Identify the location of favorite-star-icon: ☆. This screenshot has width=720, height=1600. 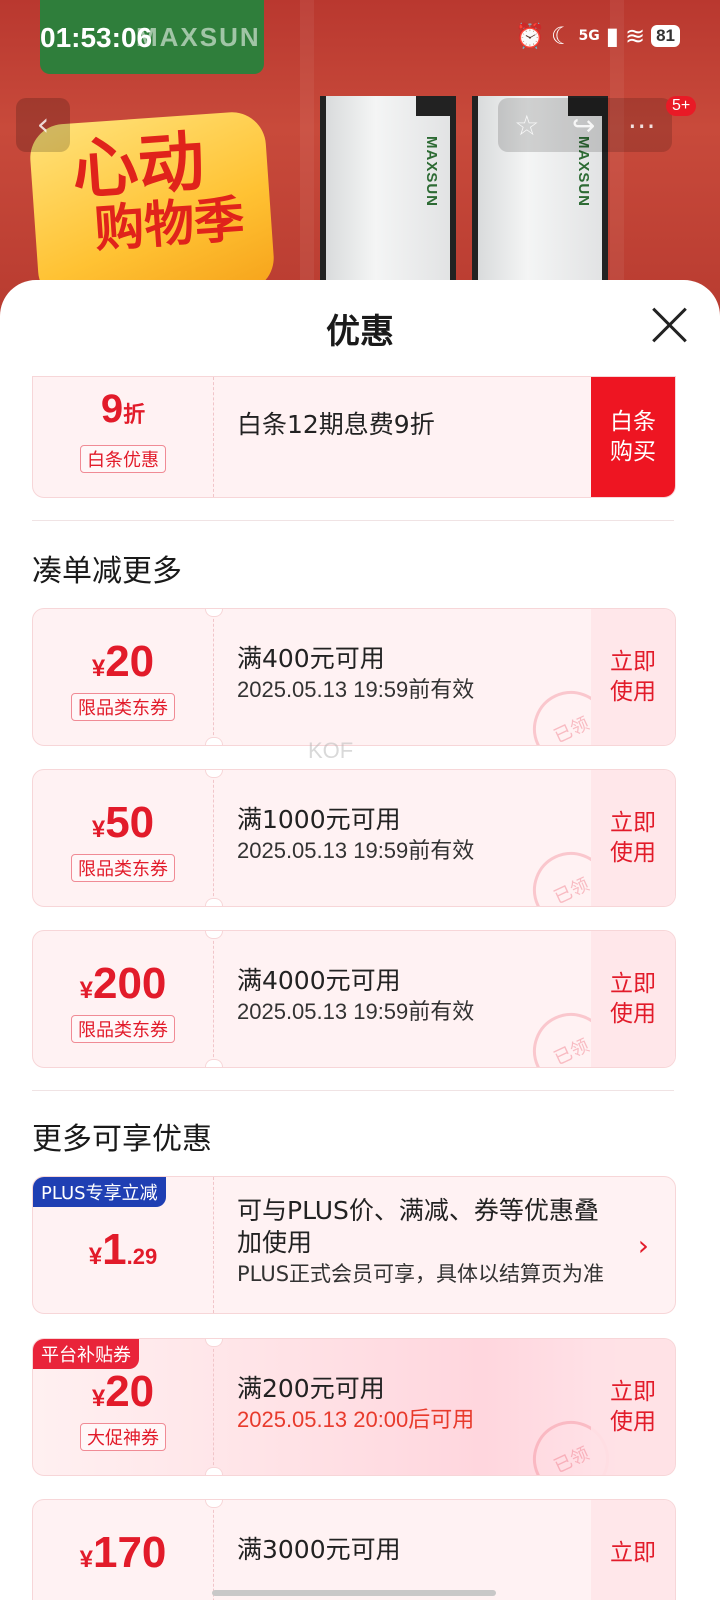
(526, 125).